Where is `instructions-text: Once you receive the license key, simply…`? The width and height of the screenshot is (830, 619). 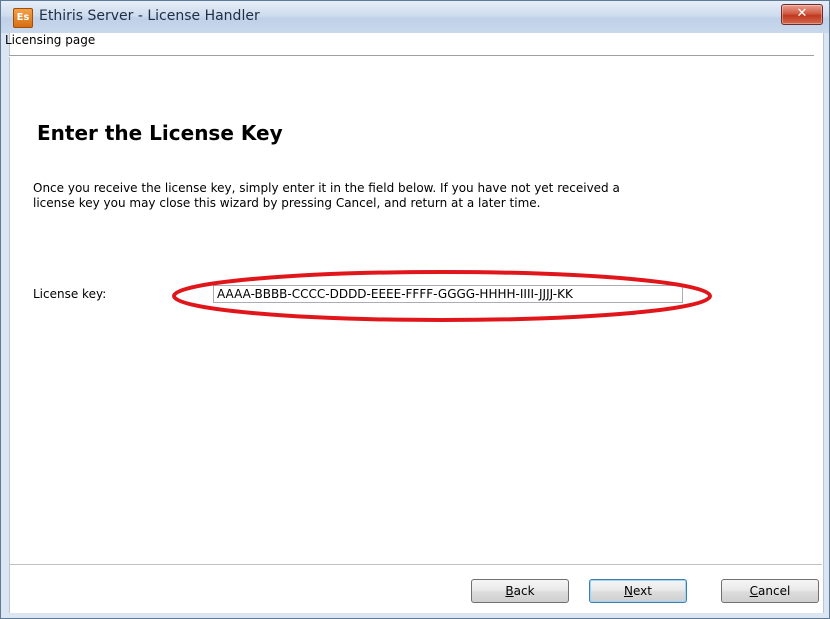 instructions-text: Once you receive the license key, simply… is located at coordinates (326, 195).